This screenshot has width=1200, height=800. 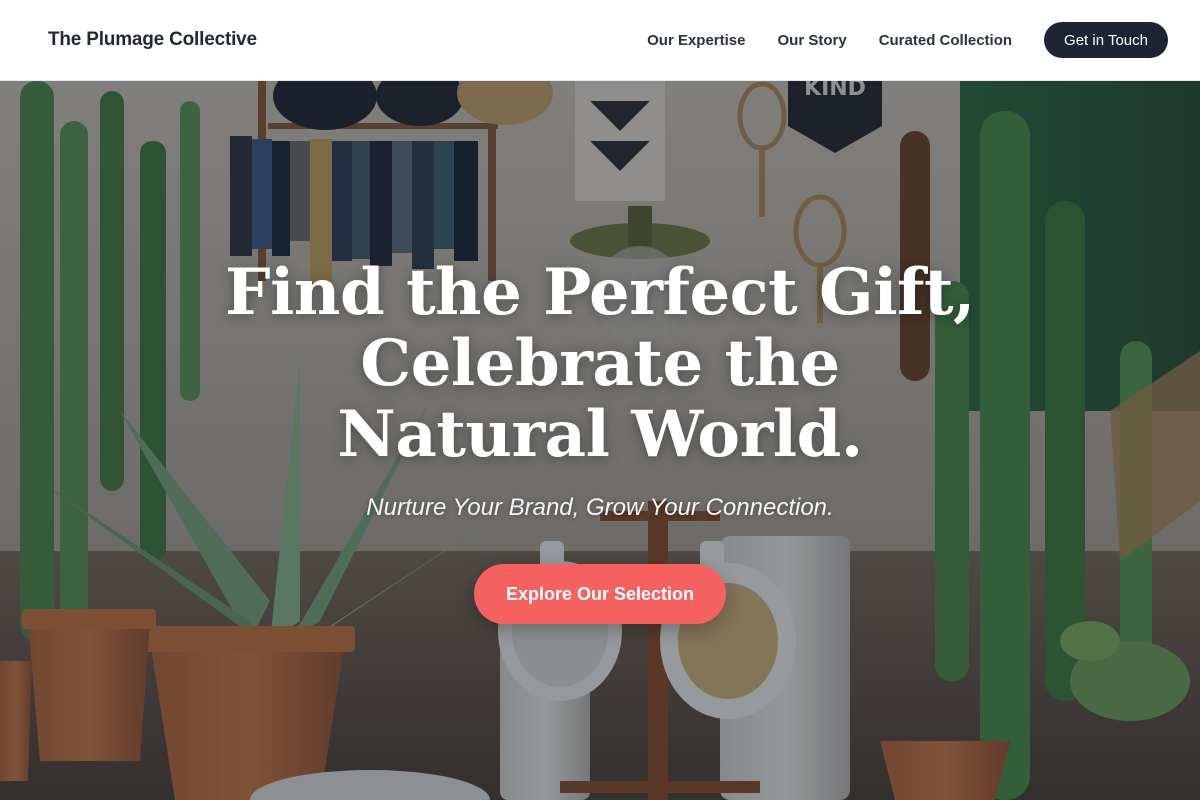 What do you see at coordinates (945, 40) in the screenshot?
I see `nav-link-curated-collection: Curated Collection` at bounding box center [945, 40].